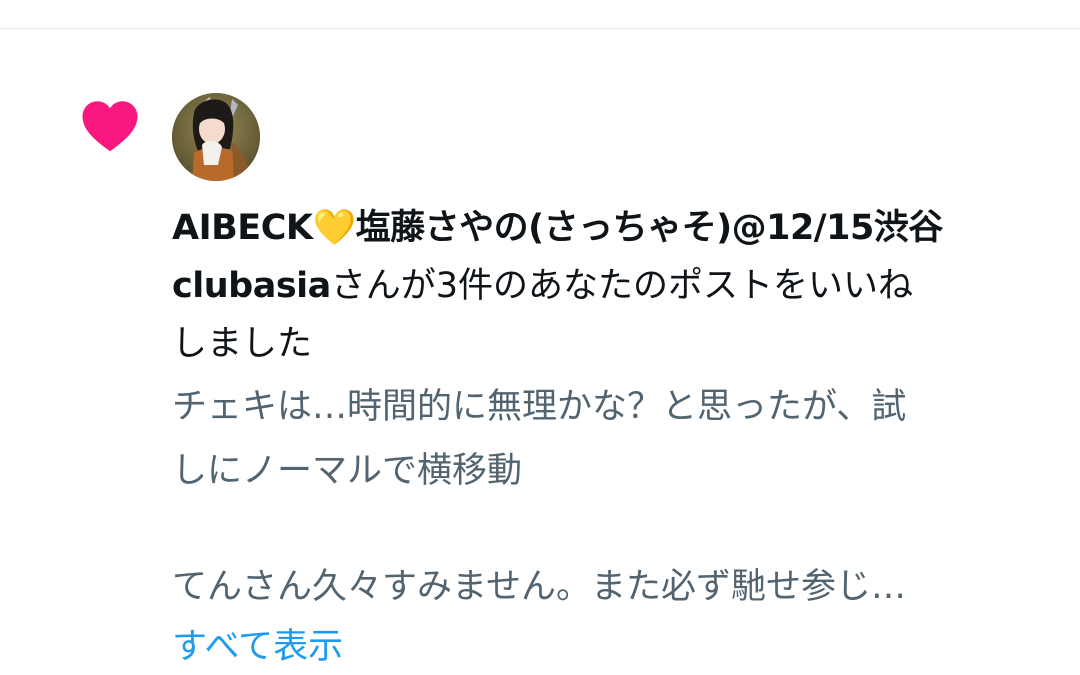  Describe the element at coordinates (622, 286) in the screenshot. I see `action-text: さんが3件のあなたのポストをいいね` at that location.